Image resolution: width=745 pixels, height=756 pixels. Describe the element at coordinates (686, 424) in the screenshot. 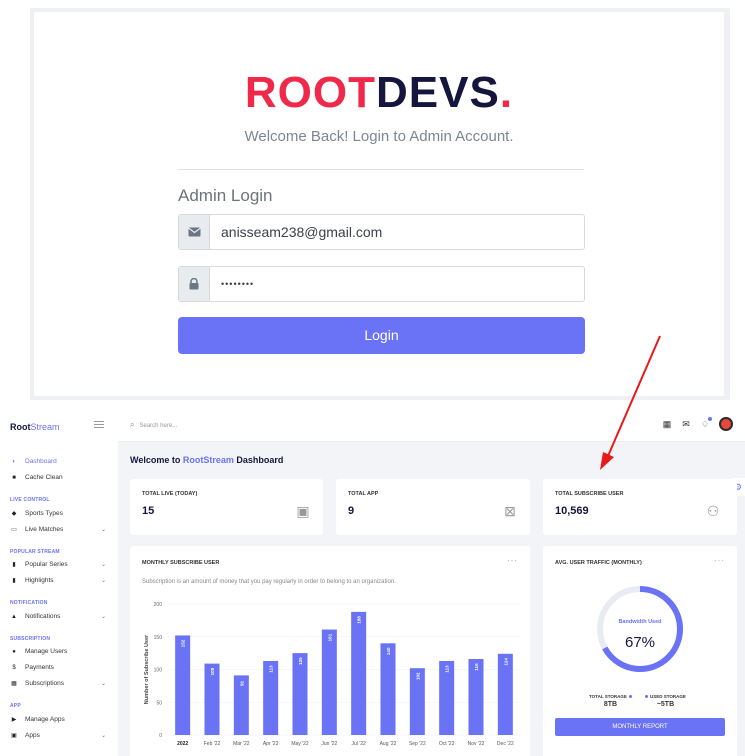

I see `mail-icon: ✉` at that location.